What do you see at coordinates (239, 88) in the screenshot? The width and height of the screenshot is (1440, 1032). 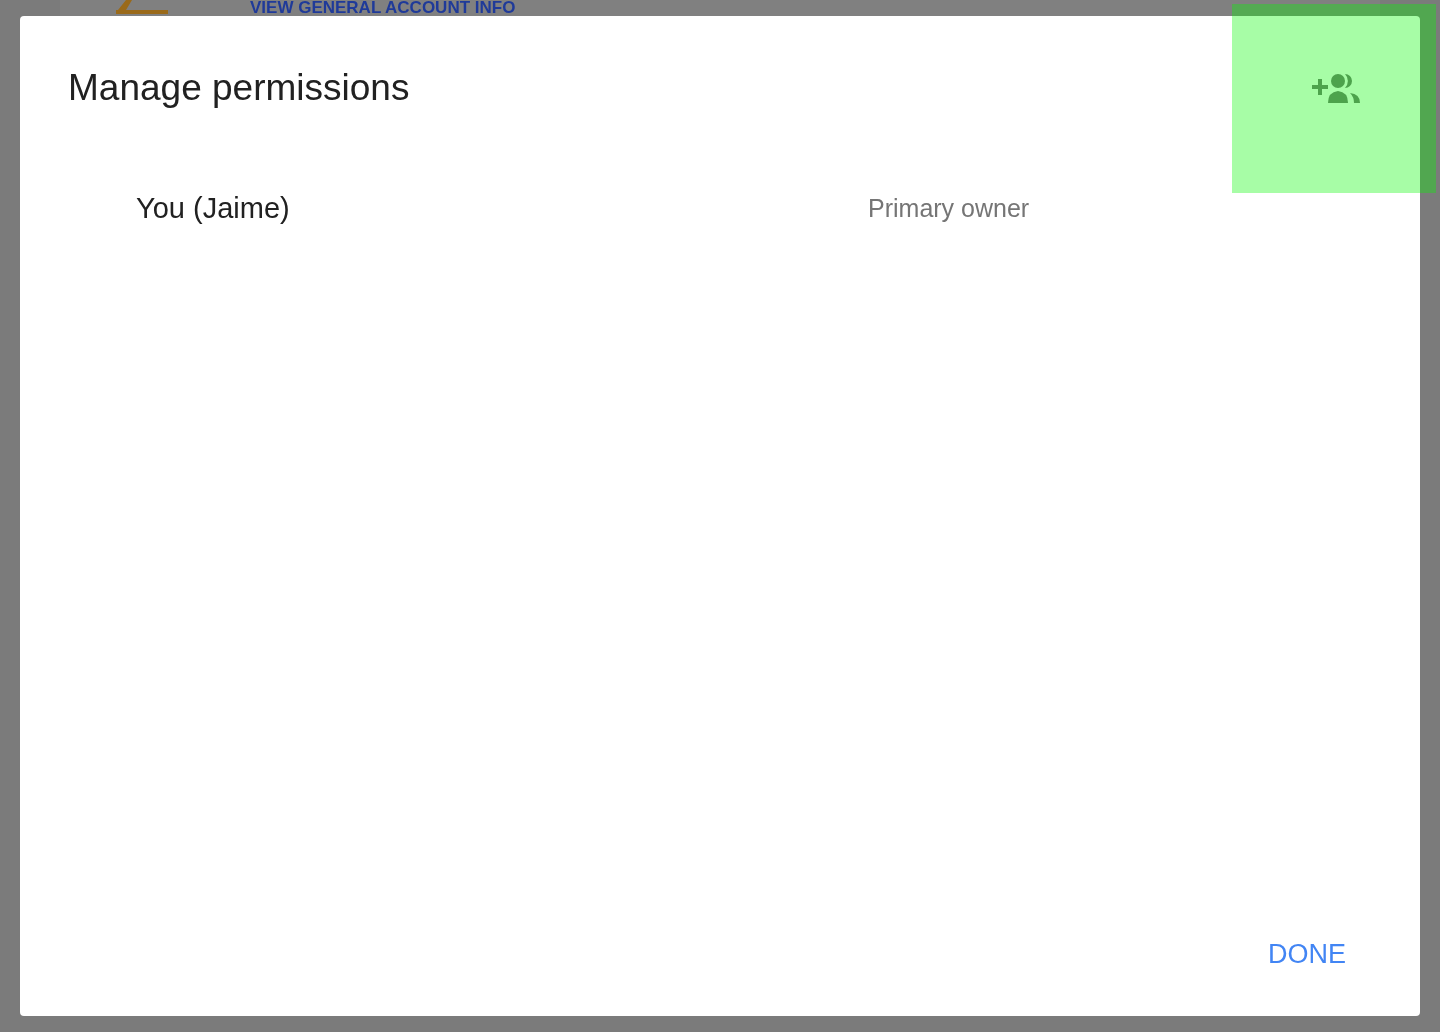 I see `dialog-title: Manage permissions` at bounding box center [239, 88].